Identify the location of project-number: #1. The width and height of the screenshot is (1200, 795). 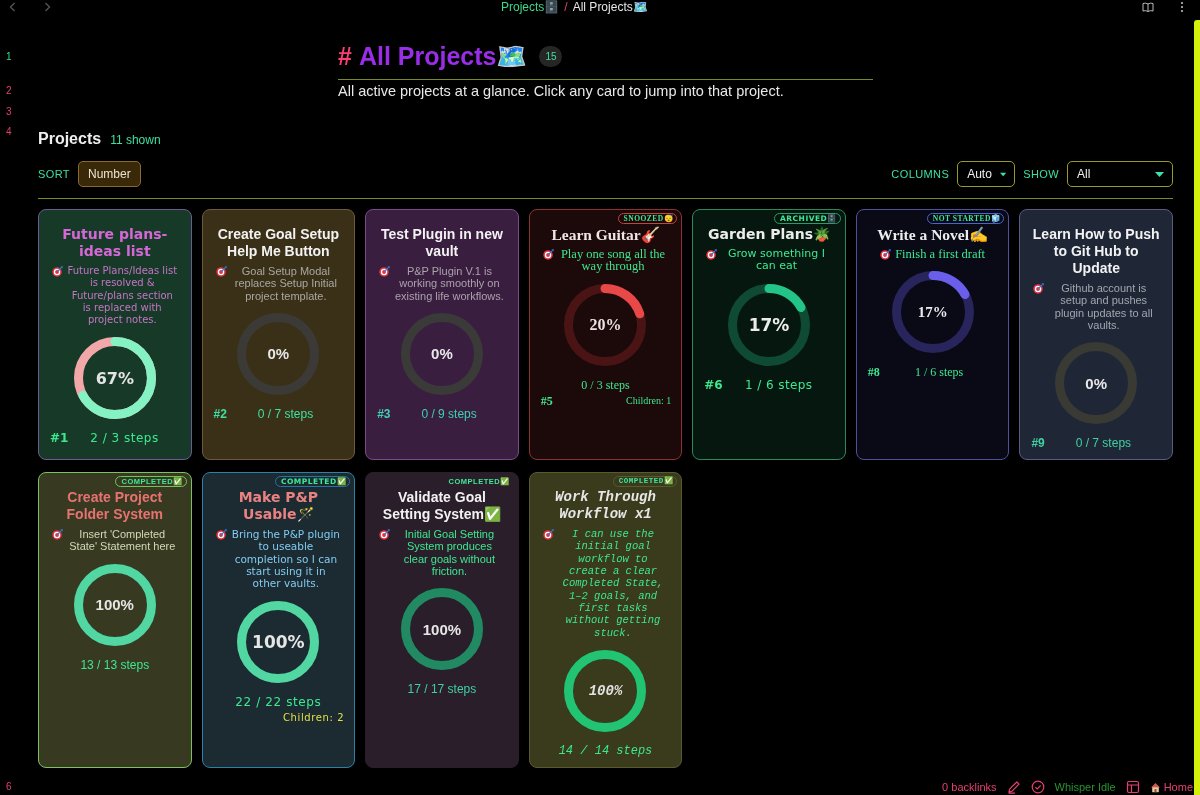
(59, 438).